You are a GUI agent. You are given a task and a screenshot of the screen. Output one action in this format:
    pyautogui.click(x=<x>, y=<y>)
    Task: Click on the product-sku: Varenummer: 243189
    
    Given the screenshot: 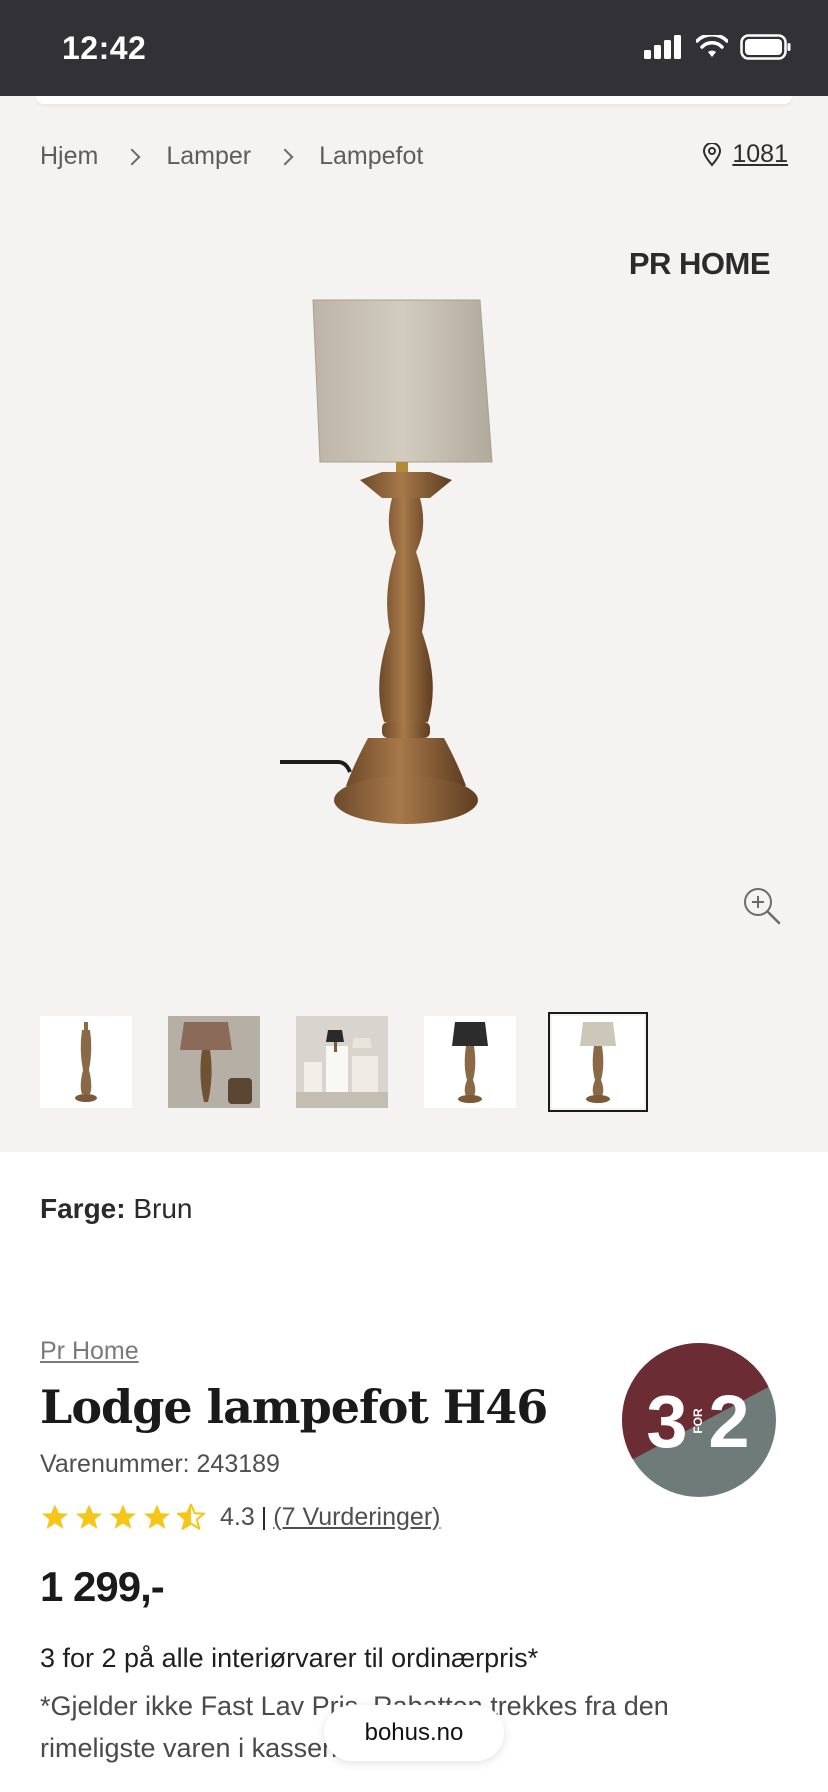 What is the action you would take?
    pyautogui.click(x=160, y=1464)
    